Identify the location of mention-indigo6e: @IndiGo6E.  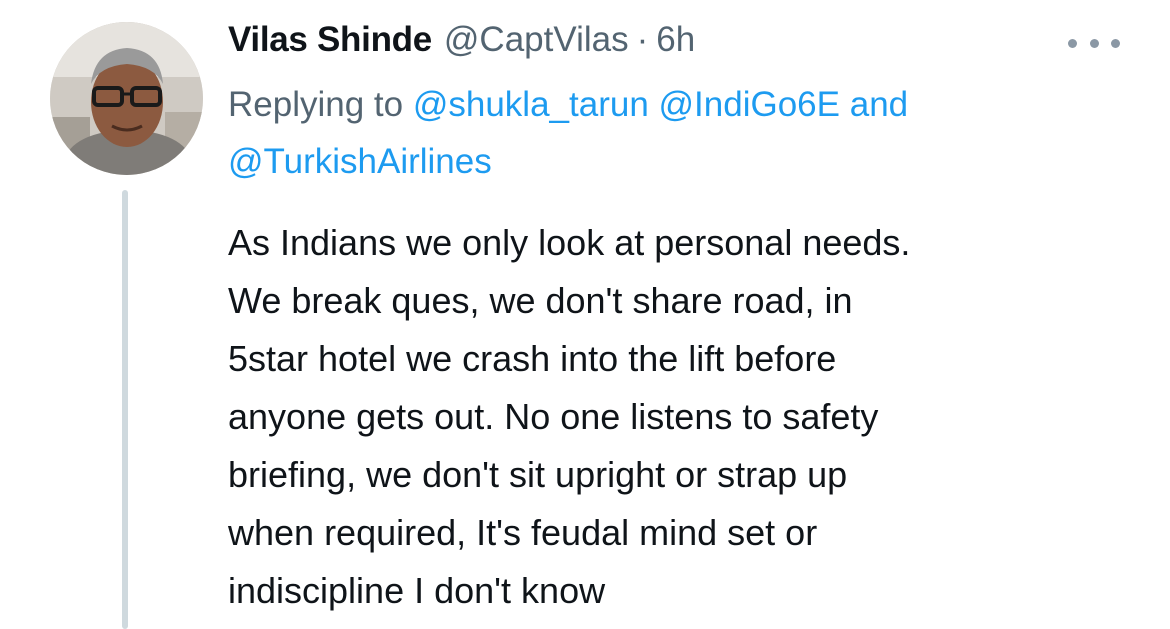
(749, 104).